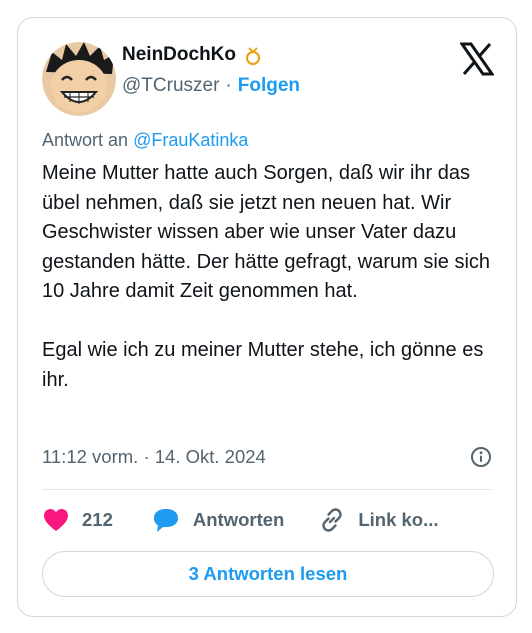  I want to click on reply-to-prefix: Antwort an, so click(85, 140).